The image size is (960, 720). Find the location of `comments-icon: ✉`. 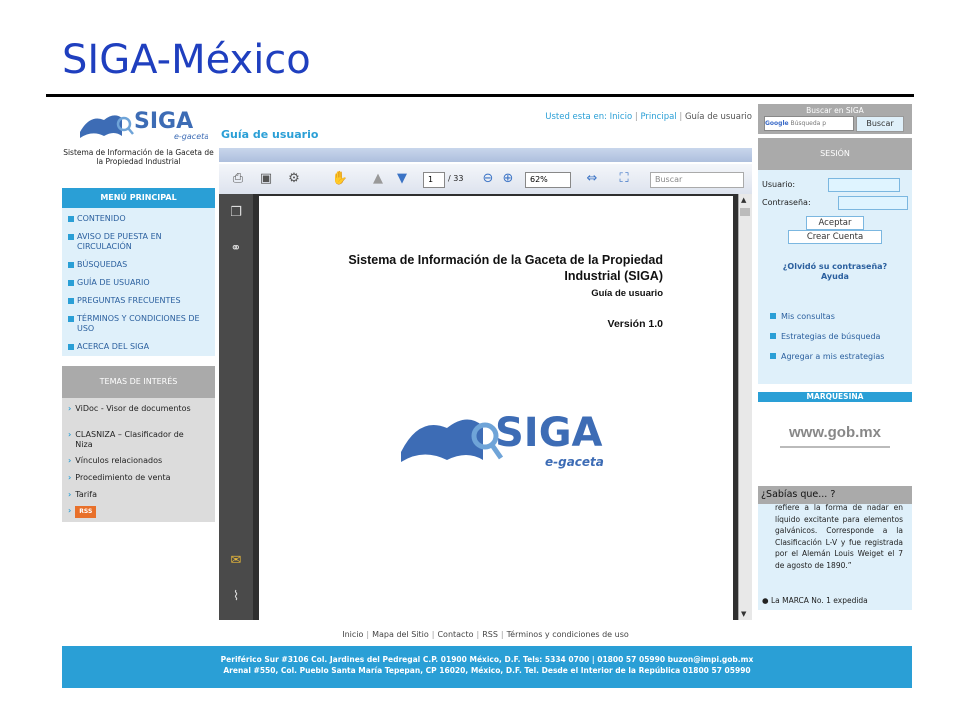

comments-icon: ✉ is located at coordinates (236, 561).